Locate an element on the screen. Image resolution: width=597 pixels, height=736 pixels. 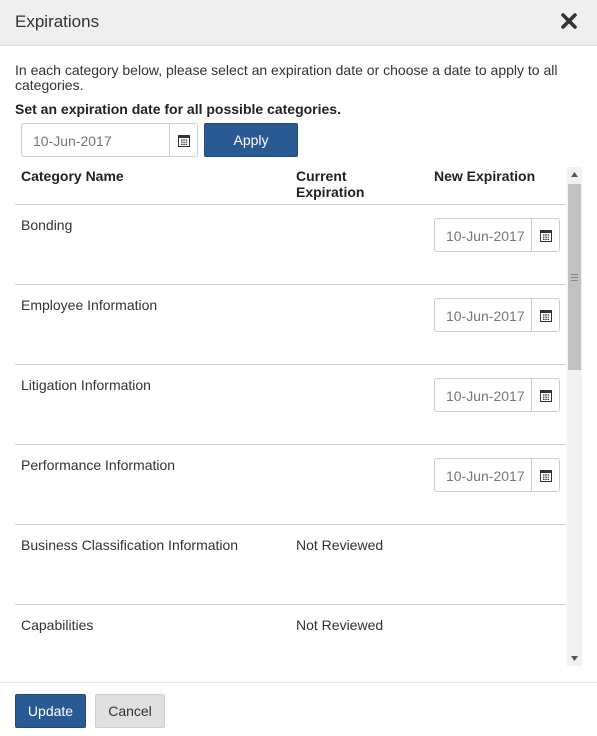
scrollbar-thumb is located at coordinates (574, 277).